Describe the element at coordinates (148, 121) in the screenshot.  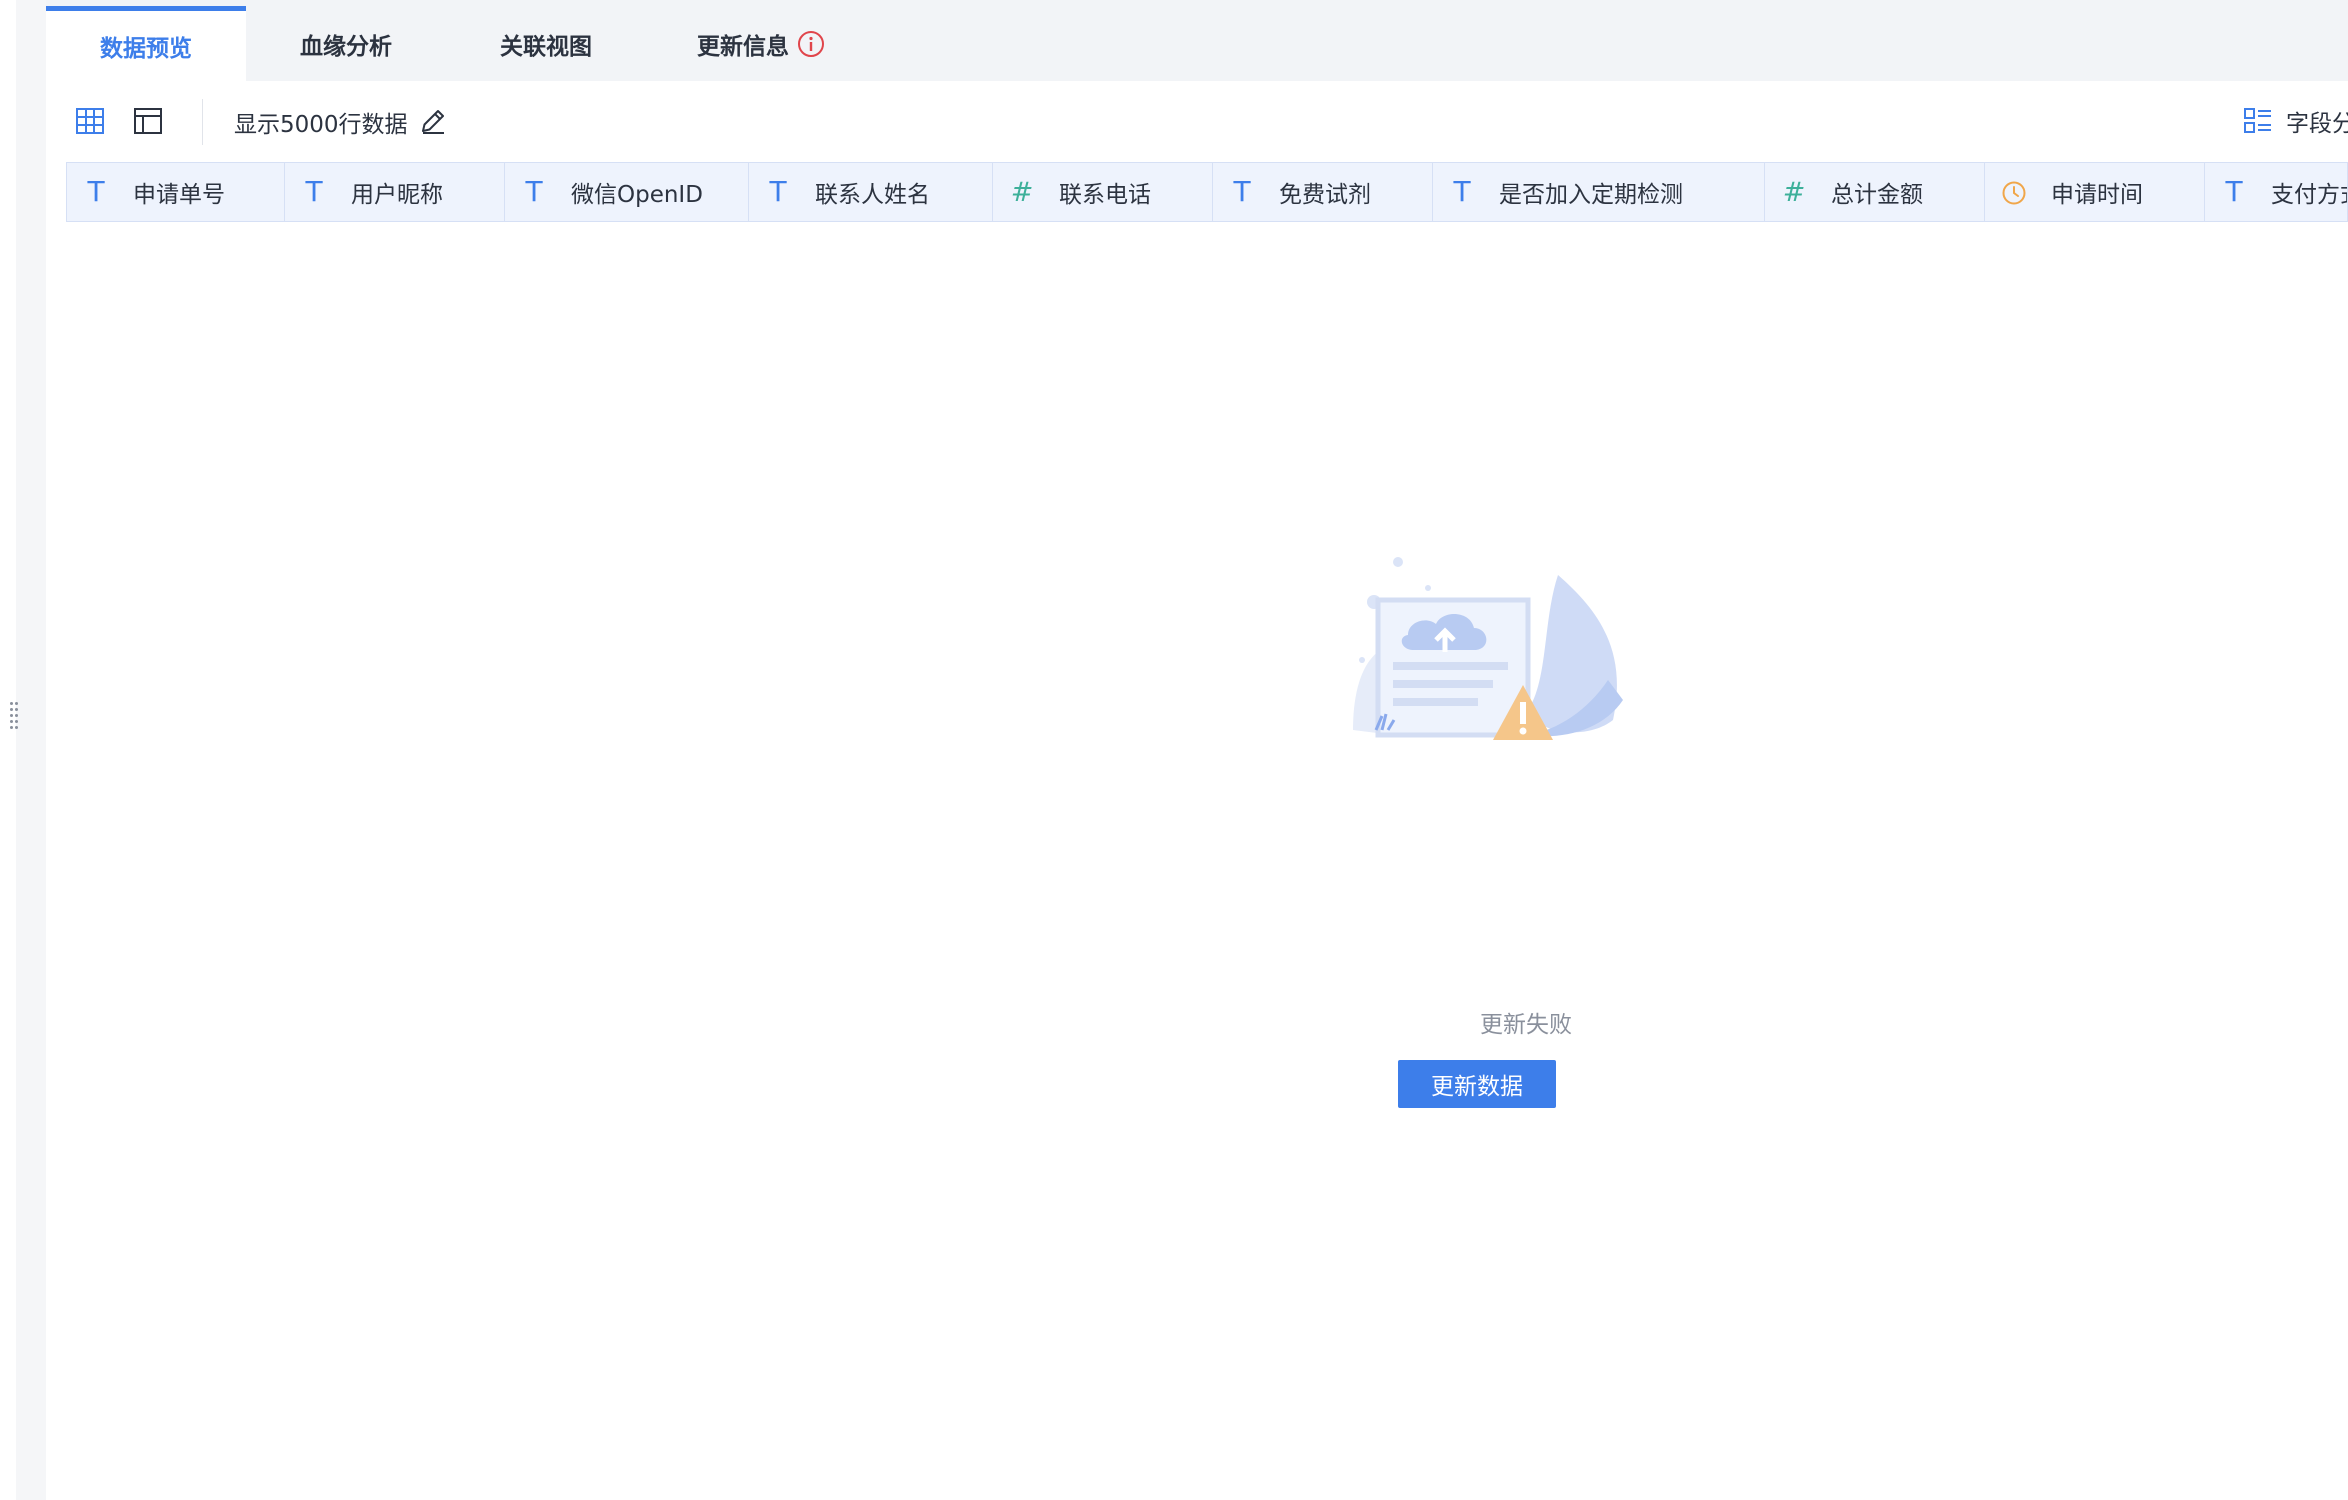
I see `layout-view-icon` at that location.